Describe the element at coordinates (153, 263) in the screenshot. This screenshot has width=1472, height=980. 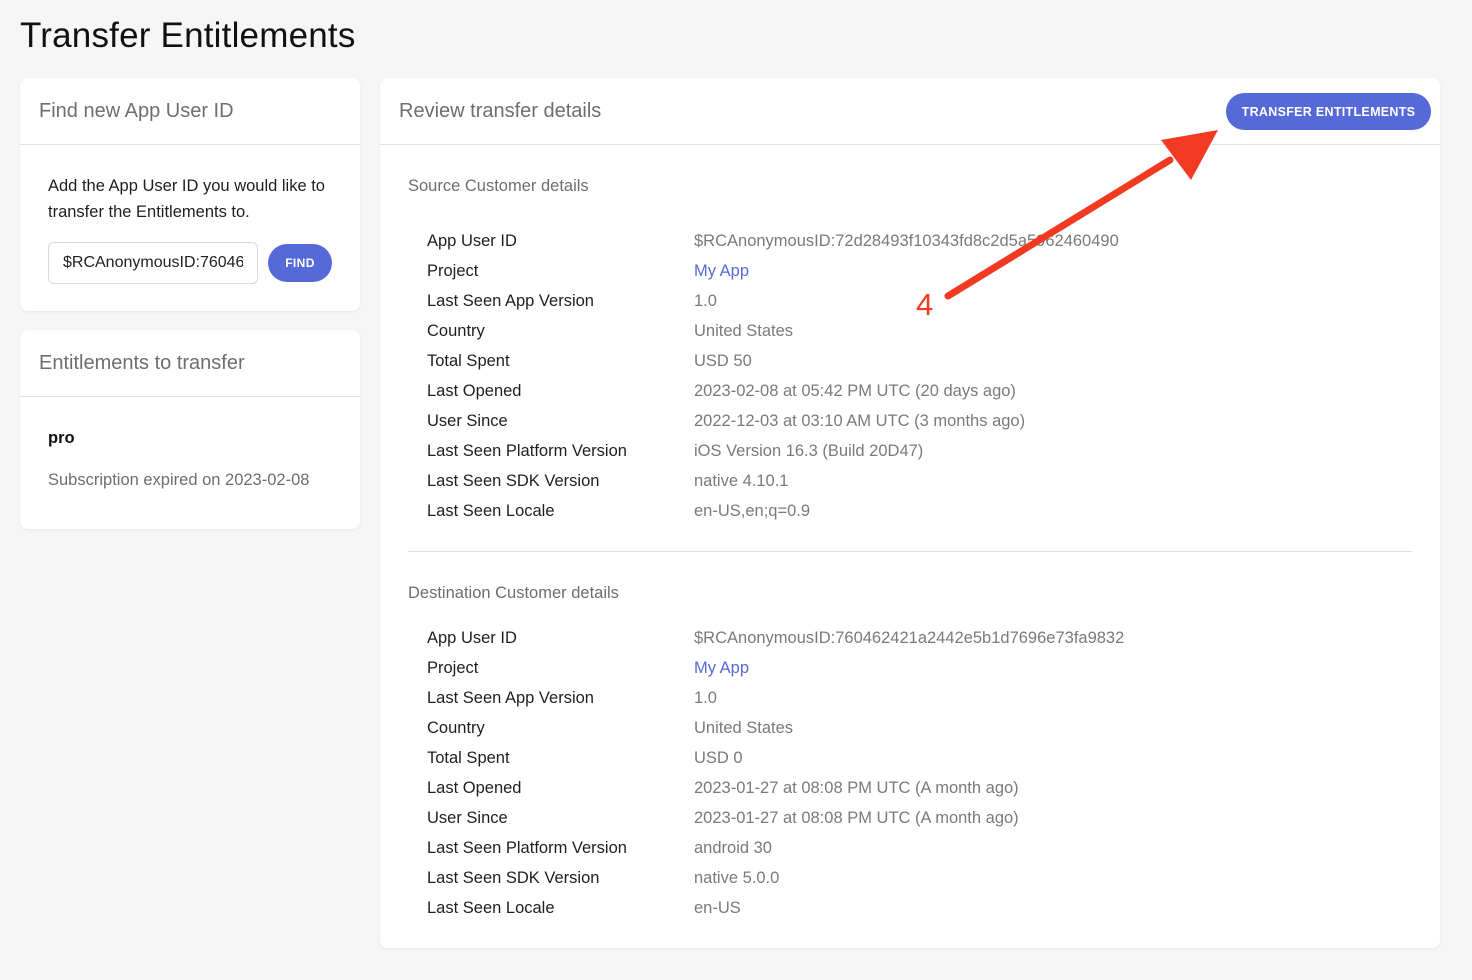
I see `app-user-id-input` at that location.